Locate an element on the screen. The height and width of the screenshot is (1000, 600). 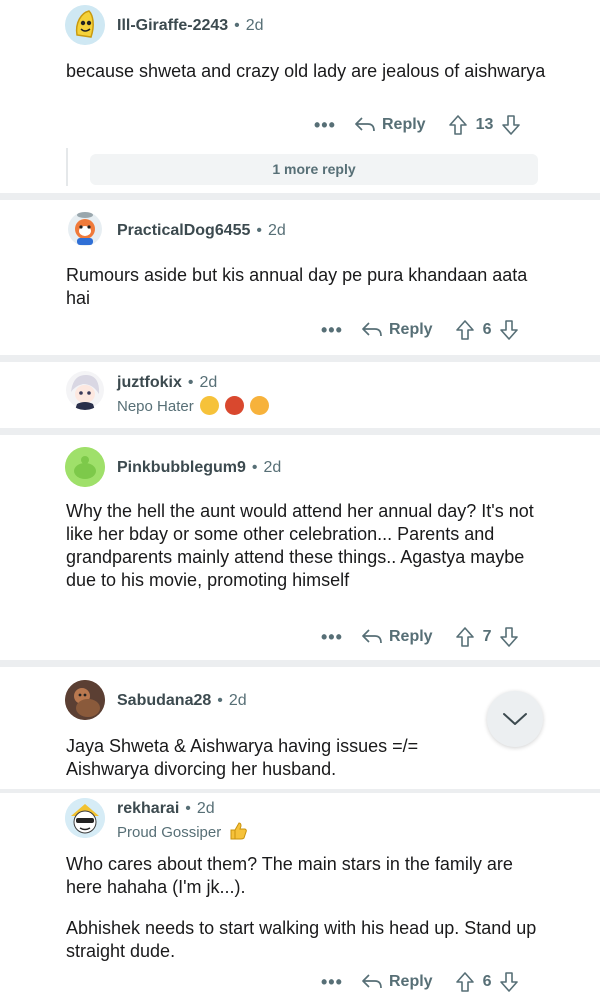
comment-actions: ••• Reply 7 is located at coordinates (420, 637).